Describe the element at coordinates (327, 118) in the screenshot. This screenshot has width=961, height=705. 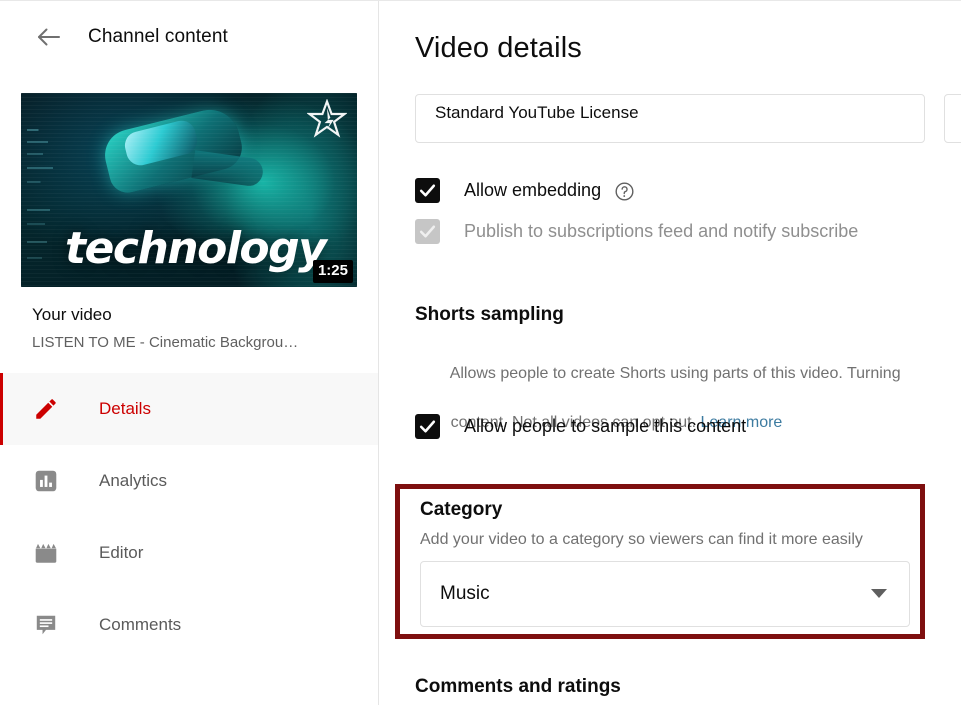
I see `star-icon` at that location.